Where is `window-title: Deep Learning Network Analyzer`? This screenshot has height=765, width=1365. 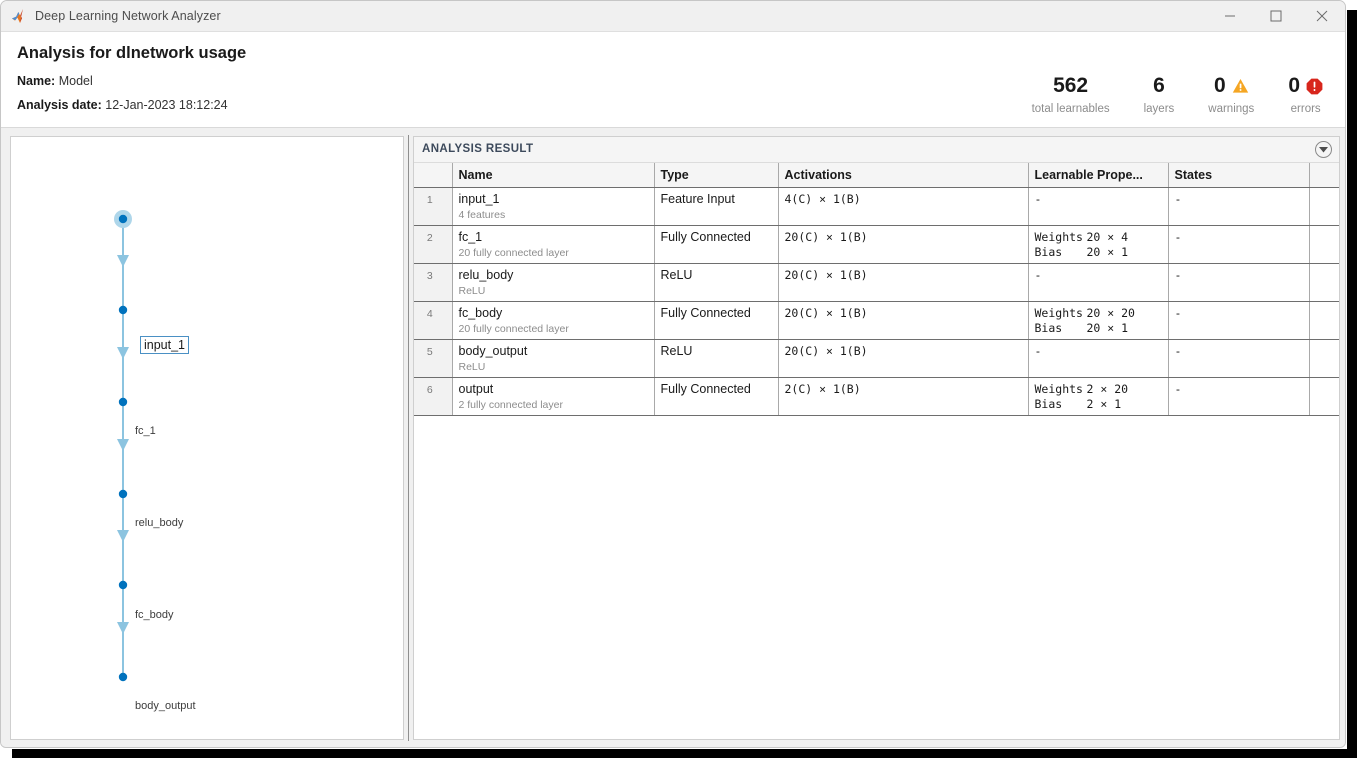 window-title: Deep Learning Network Analyzer is located at coordinates (128, 16).